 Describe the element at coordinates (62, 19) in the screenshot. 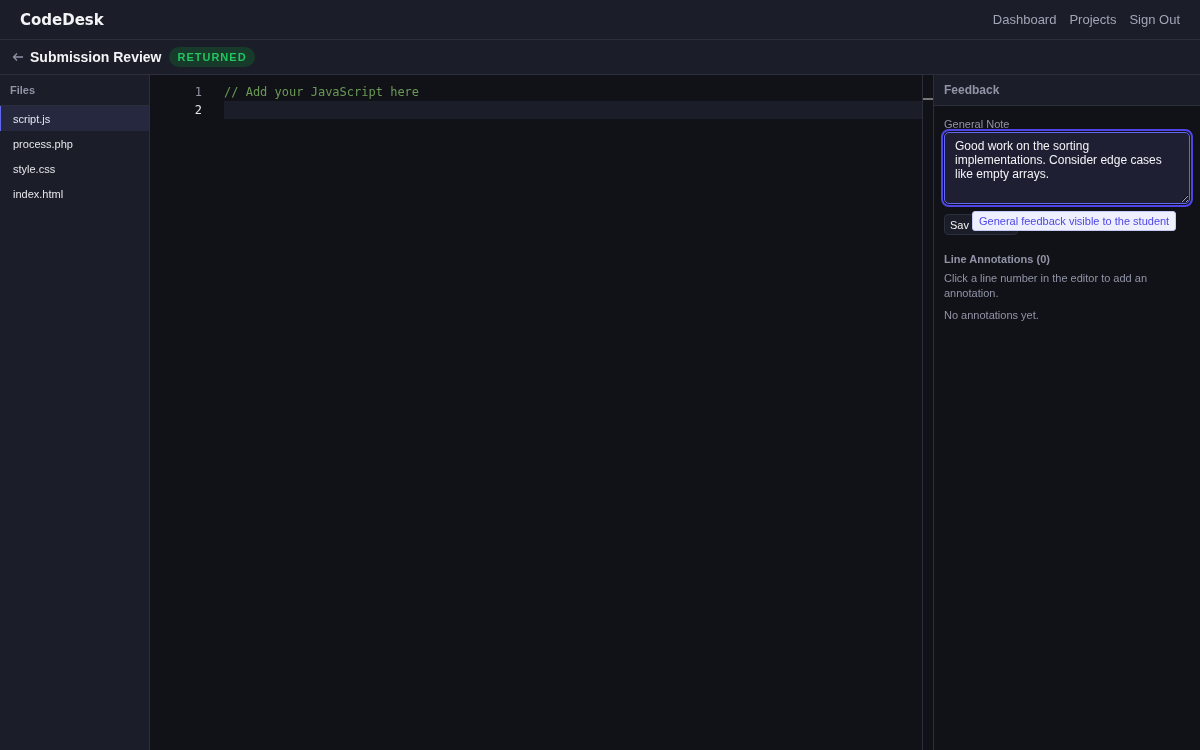

I see `app-logo: CodeDesk` at that location.